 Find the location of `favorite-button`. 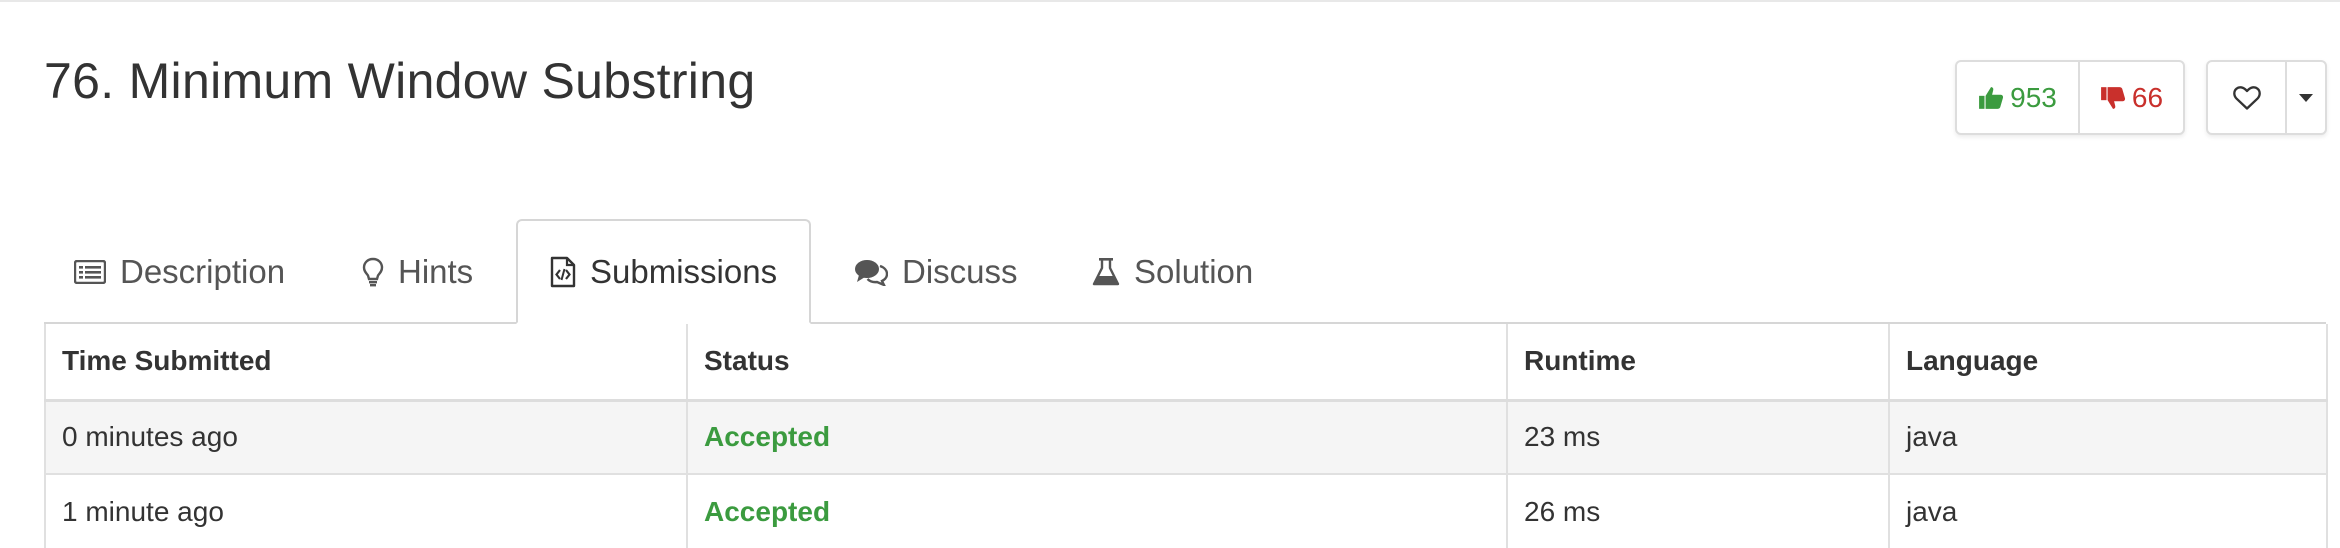

favorite-button is located at coordinates (2246, 97).